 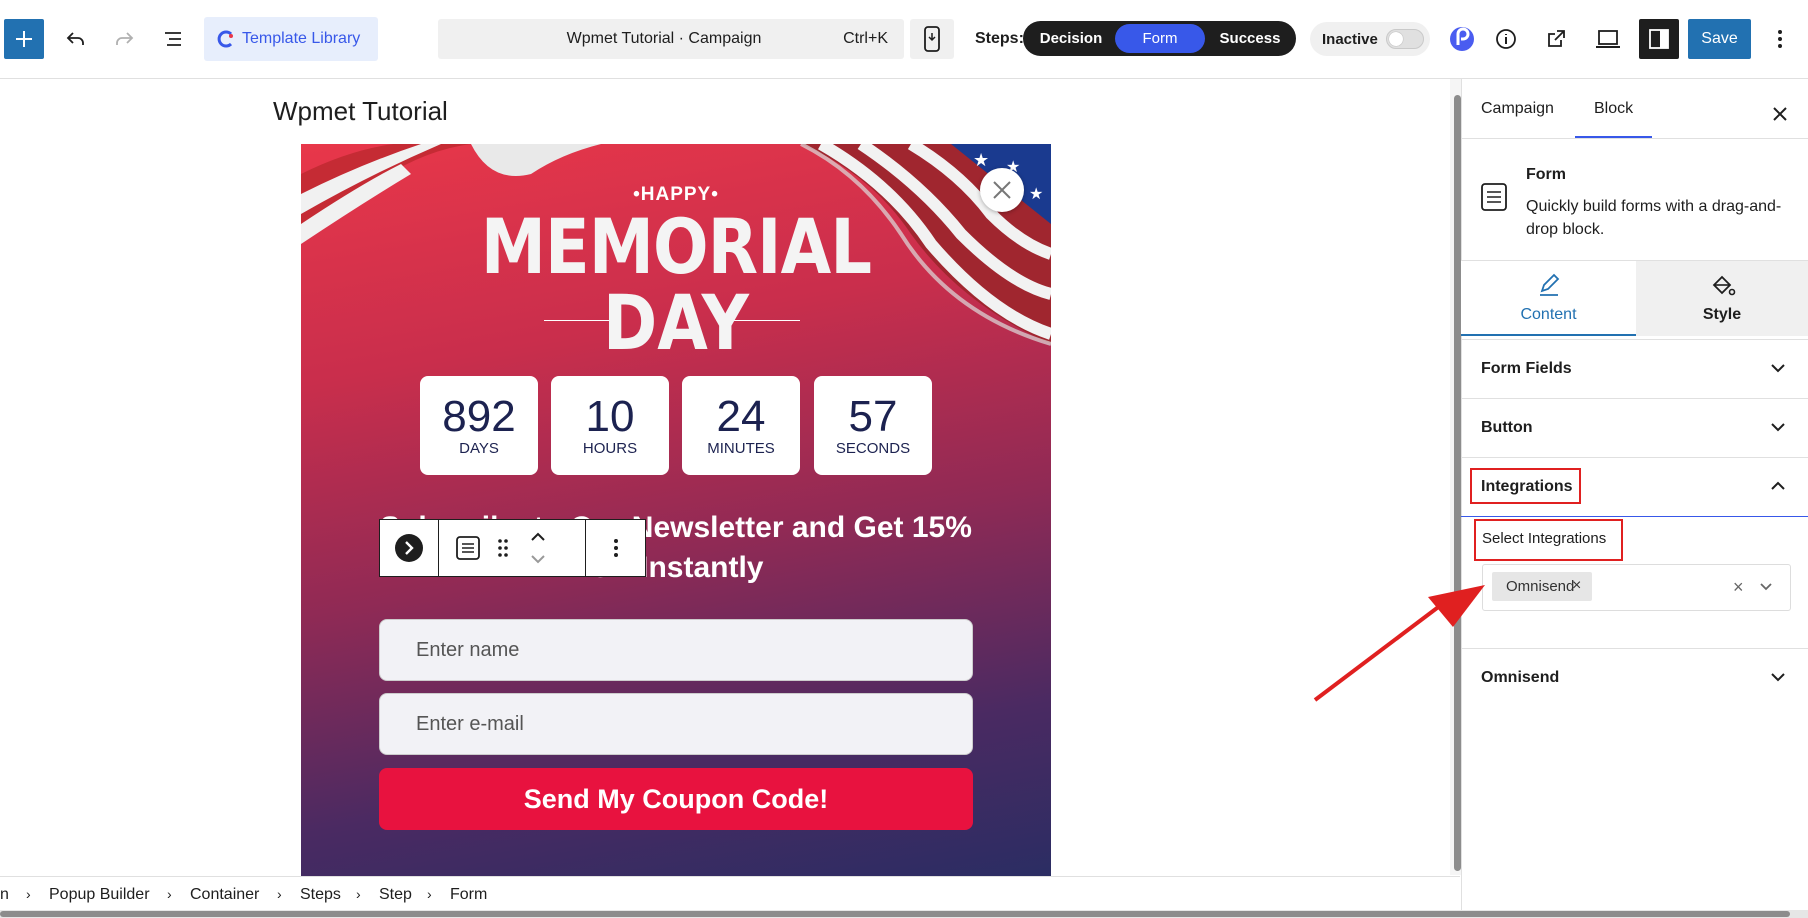 I want to click on email-field, so click(x=676, y=724).